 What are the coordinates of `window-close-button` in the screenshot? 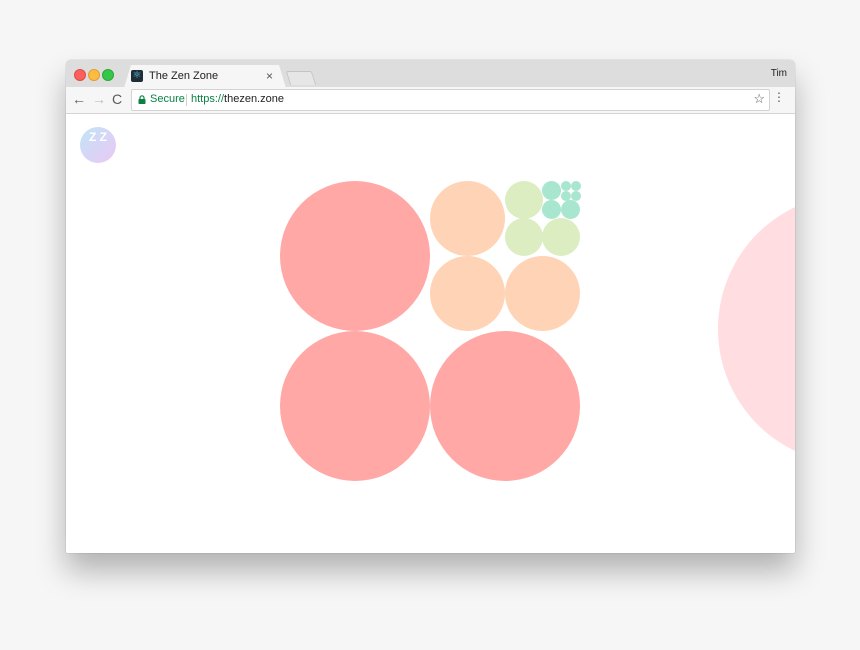 It's located at (80, 75).